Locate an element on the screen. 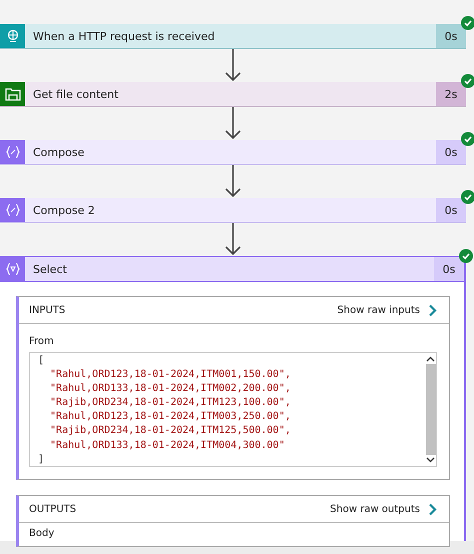 This screenshot has width=474, height=554. code-line: "Rahul,ORD123,18-01-2024,ITM001,150.00", is located at coordinates (170, 375).